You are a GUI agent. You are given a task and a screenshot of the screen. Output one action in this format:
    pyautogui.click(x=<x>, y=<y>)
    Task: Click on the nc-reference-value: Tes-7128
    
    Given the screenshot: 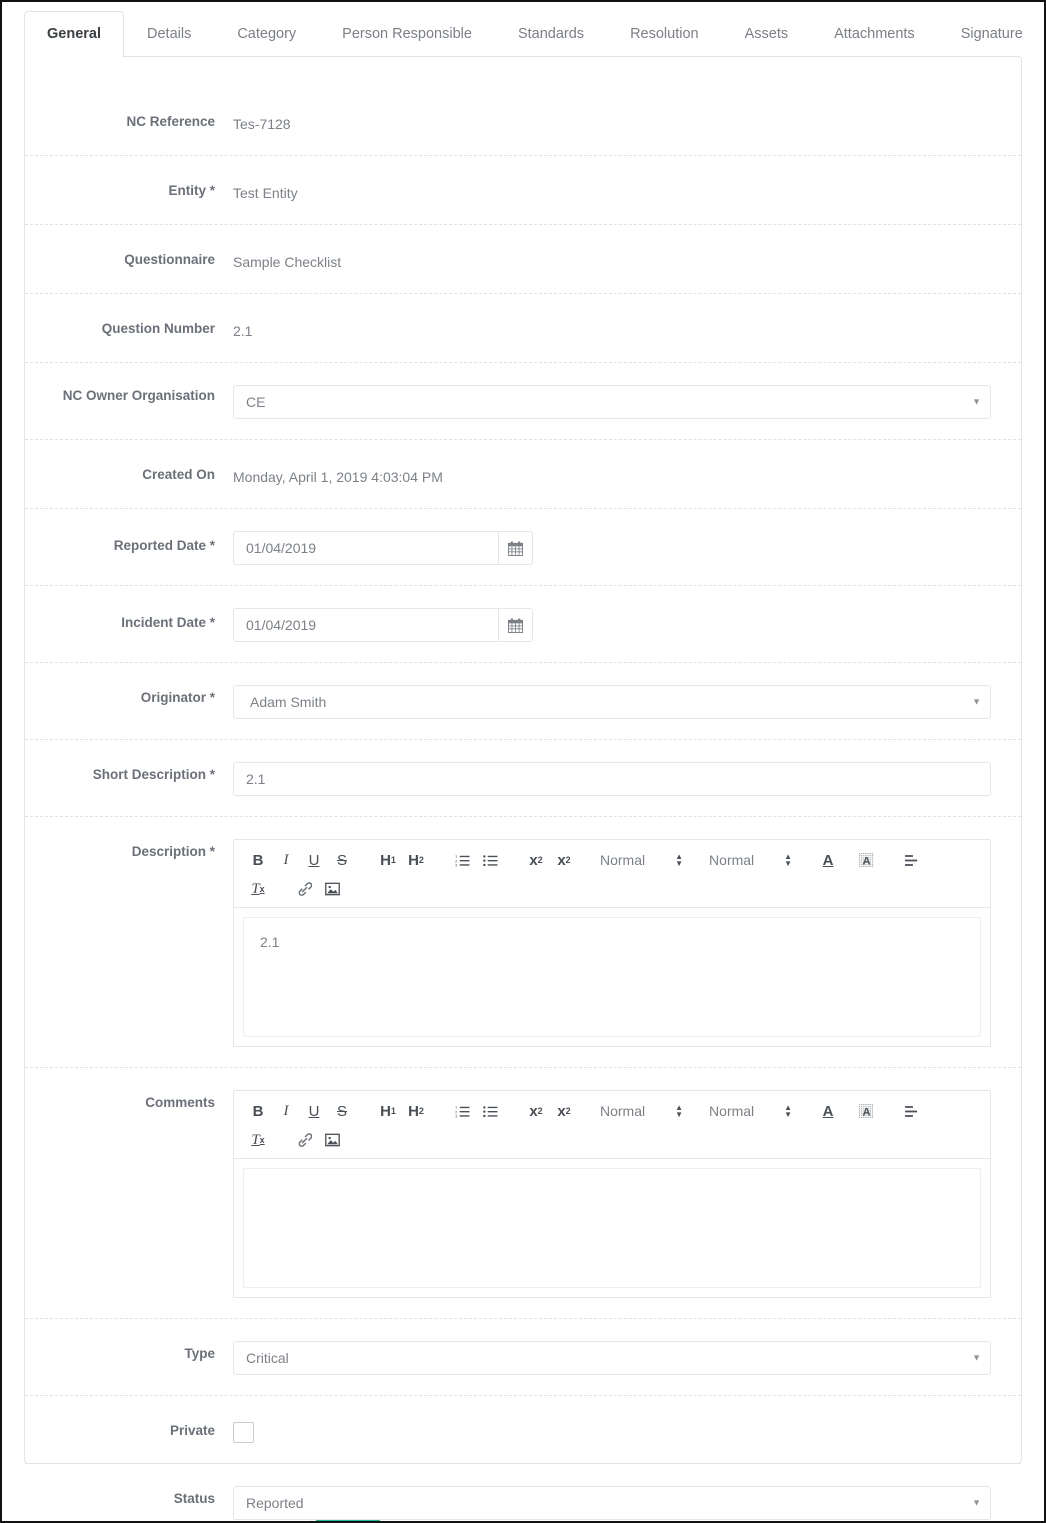 What is the action you would take?
    pyautogui.click(x=262, y=124)
    